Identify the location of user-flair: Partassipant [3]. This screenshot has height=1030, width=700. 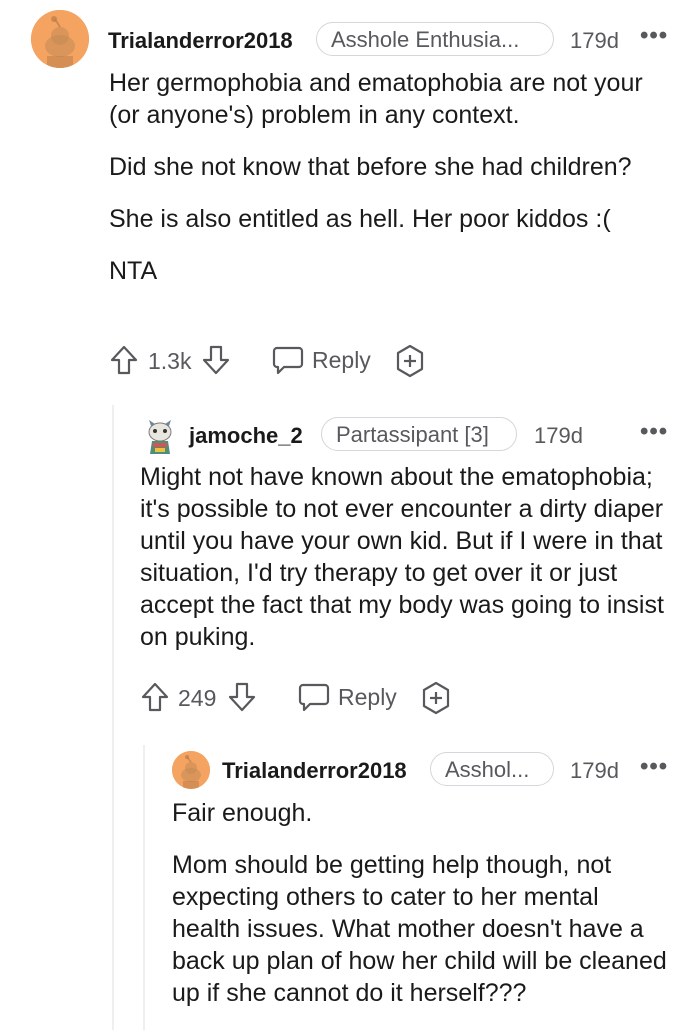
(419, 434).